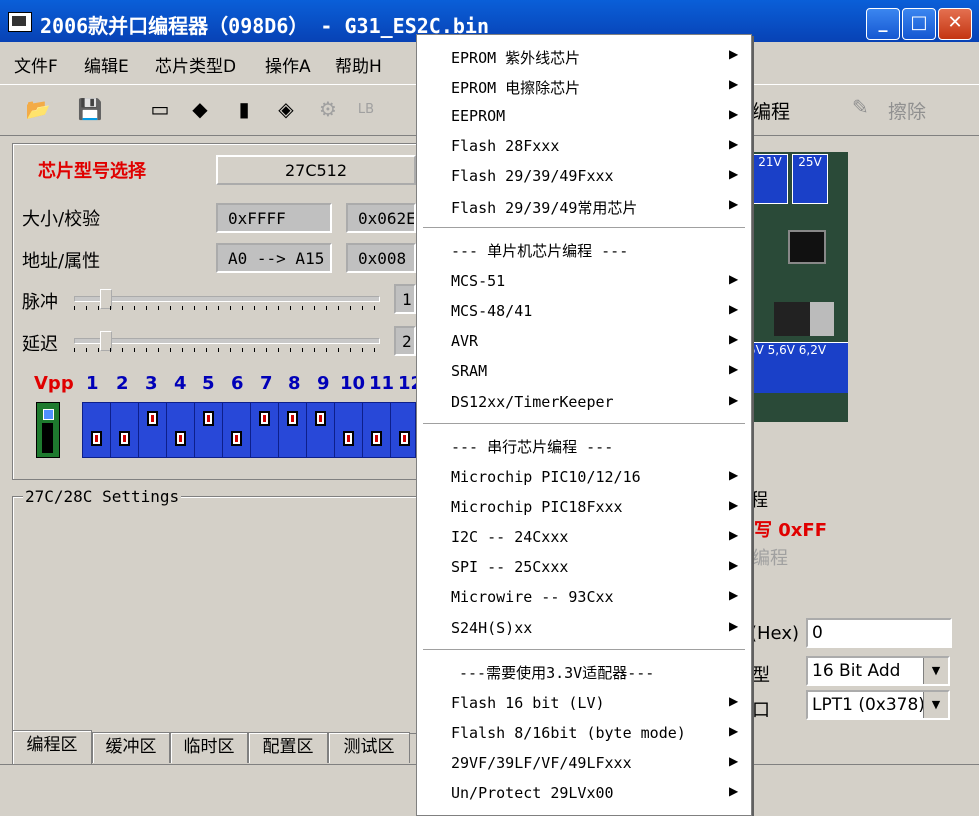 This screenshot has width=979, height=816. I want to click on vpp-switch, so click(48, 430).